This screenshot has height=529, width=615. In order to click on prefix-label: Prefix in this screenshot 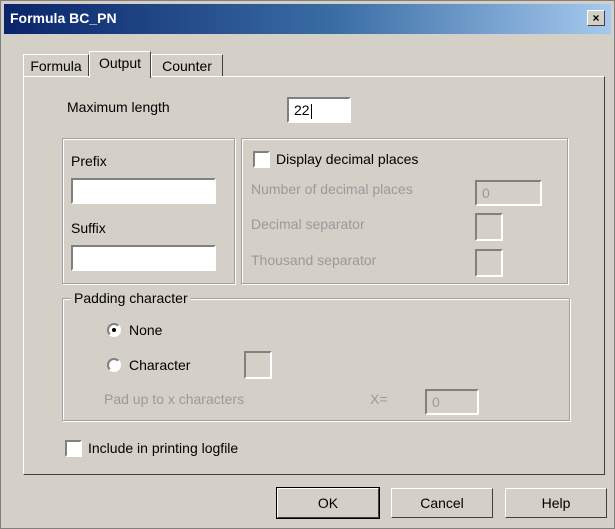, I will do `click(89, 161)`.